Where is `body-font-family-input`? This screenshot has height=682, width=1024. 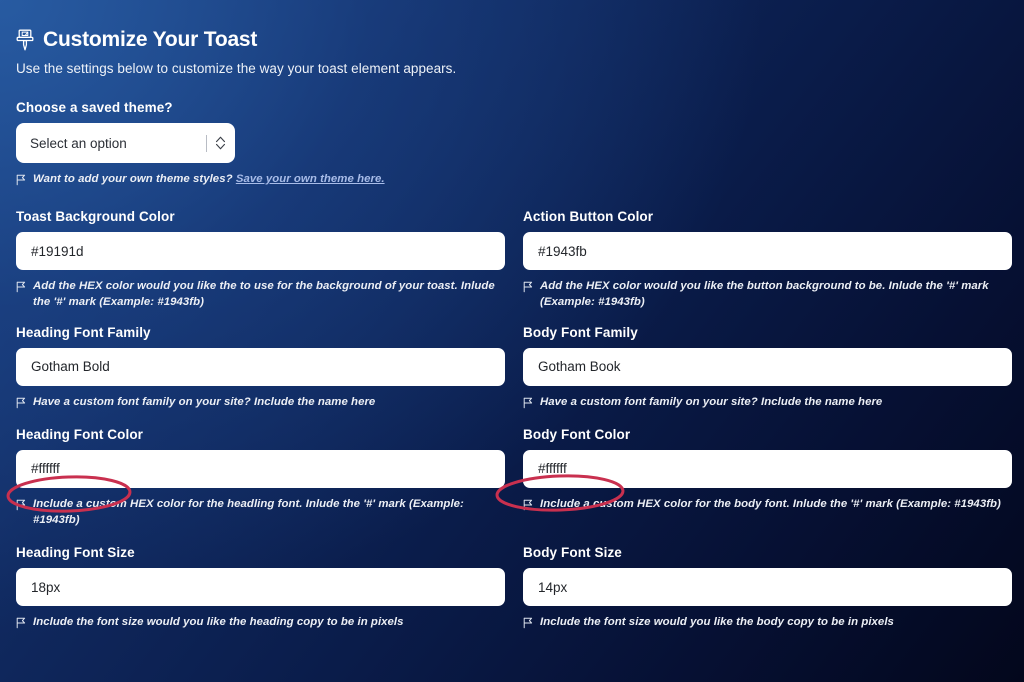 body-font-family-input is located at coordinates (767, 366).